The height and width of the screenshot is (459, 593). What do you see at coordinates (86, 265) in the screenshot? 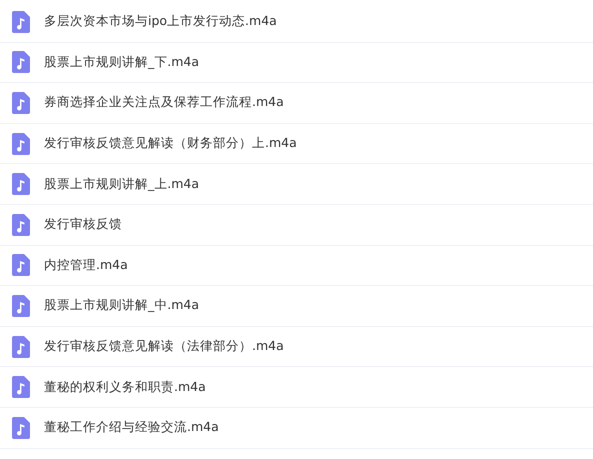
I see `file-name: 内控管理.m4a` at bounding box center [86, 265].